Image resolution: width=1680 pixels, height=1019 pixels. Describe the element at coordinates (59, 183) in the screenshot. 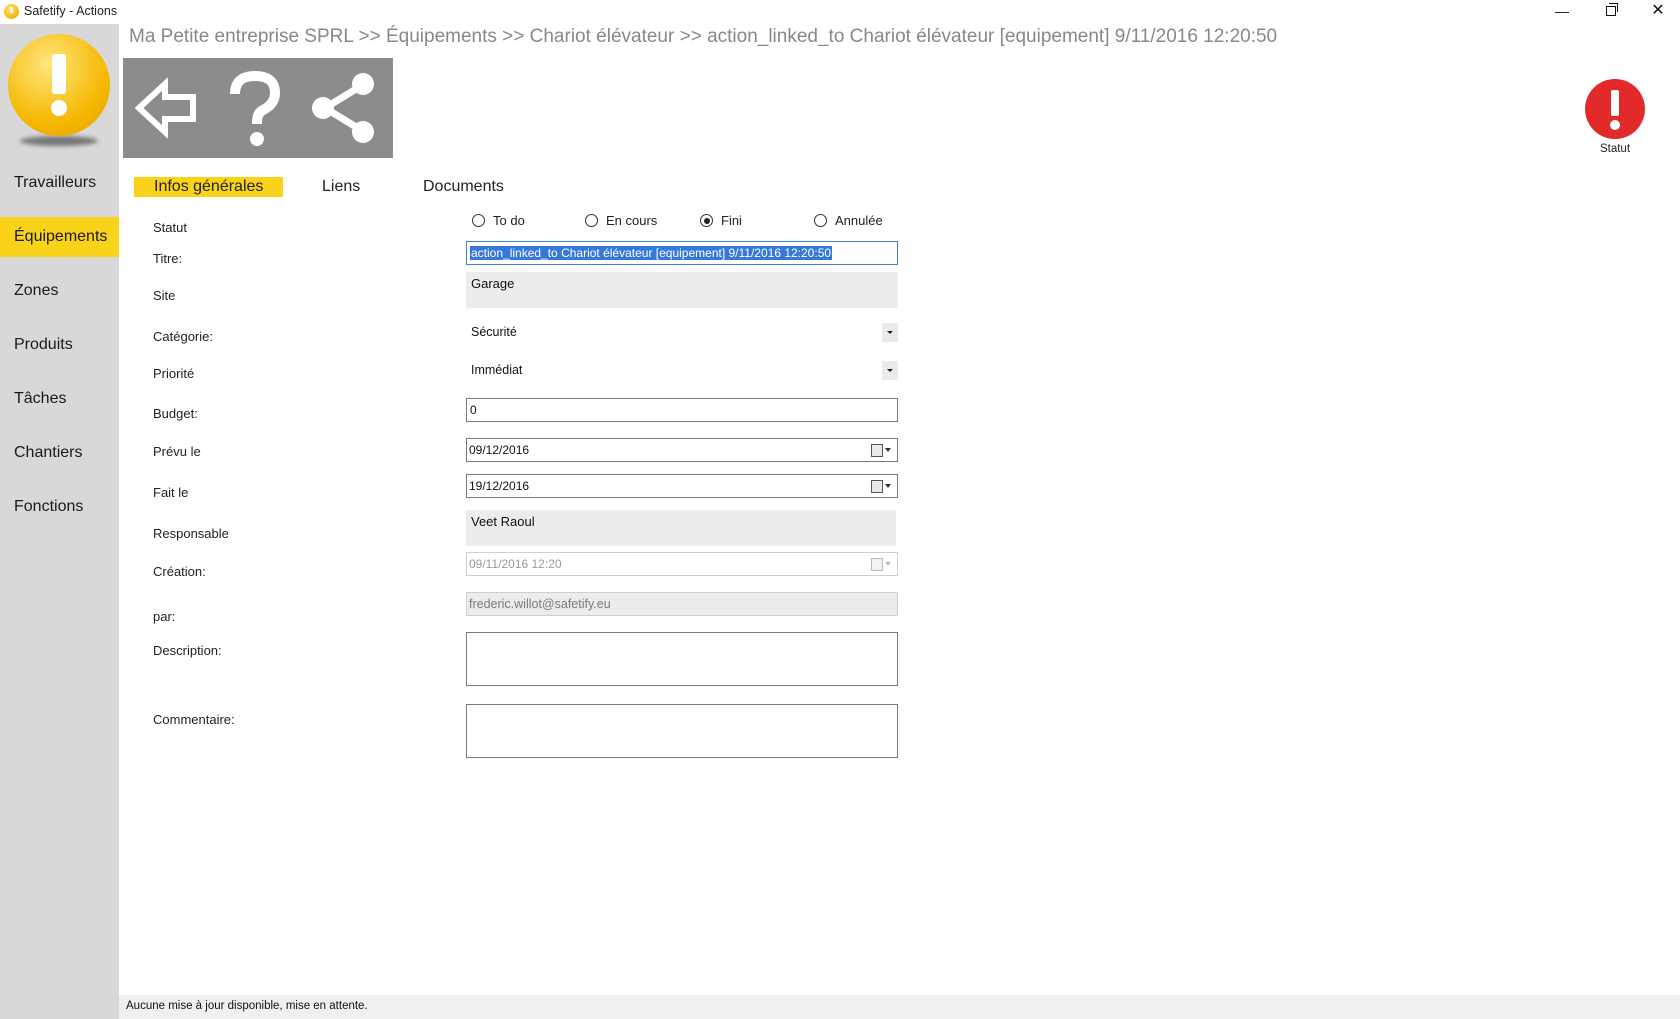

I see `sidebar-item-travailleurs: Travailleurs` at that location.